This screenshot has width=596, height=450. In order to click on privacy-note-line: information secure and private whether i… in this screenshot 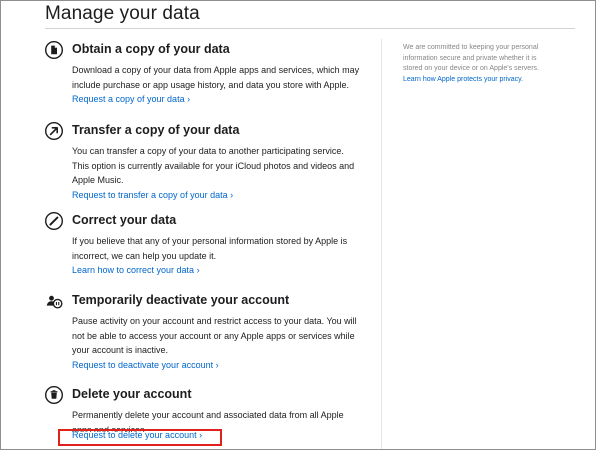, I will do `click(470, 58)`.